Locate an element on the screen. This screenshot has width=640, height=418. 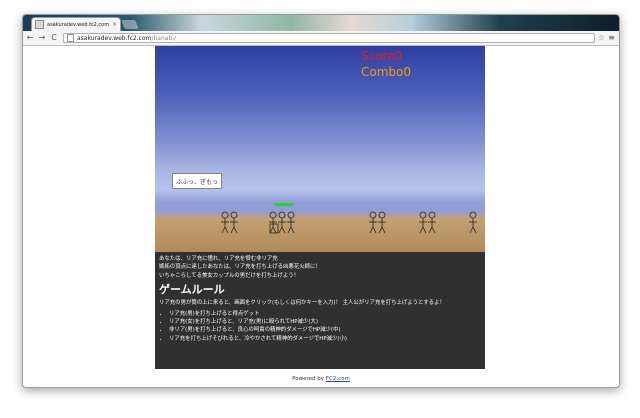
score-display: Score0 is located at coordinates (382, 56).